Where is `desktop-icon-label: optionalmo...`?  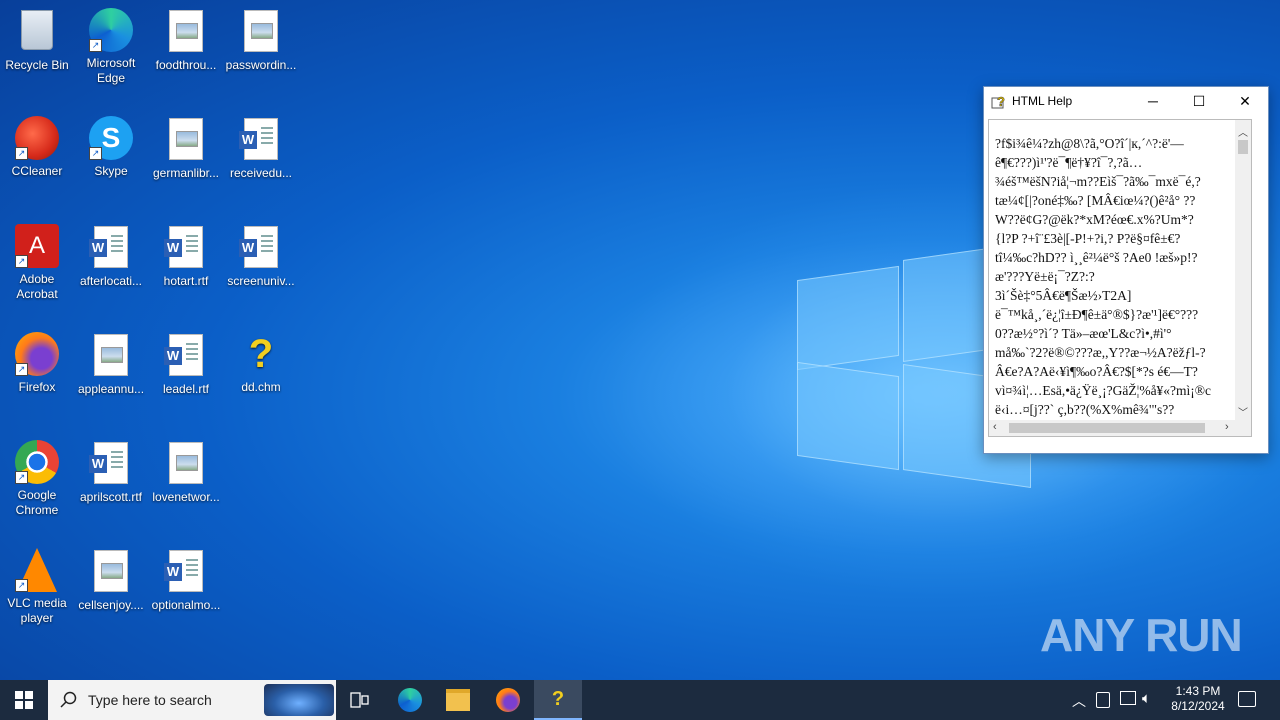
desktop-icon-label: optionalmo... is located at coordinates (186, 605).